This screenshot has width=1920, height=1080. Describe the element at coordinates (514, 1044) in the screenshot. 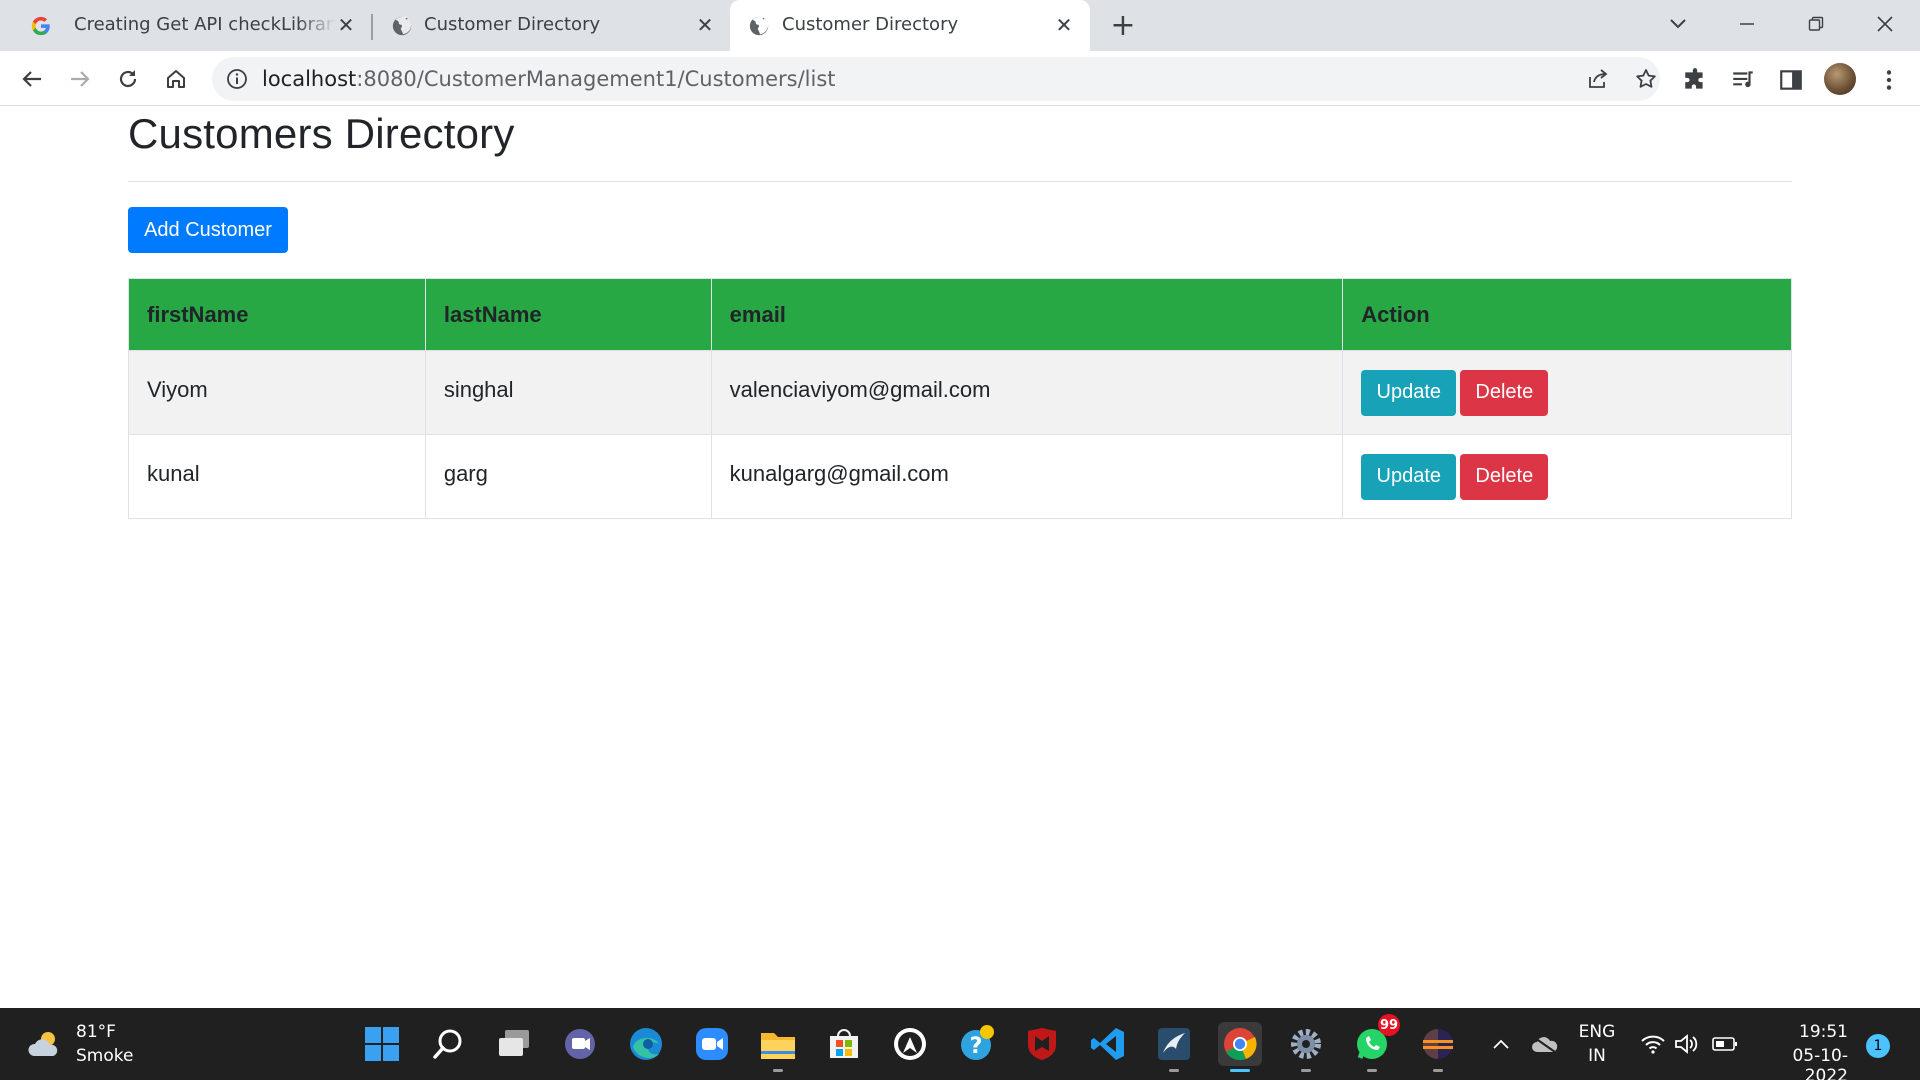

I see `task-view-icon` at that location.